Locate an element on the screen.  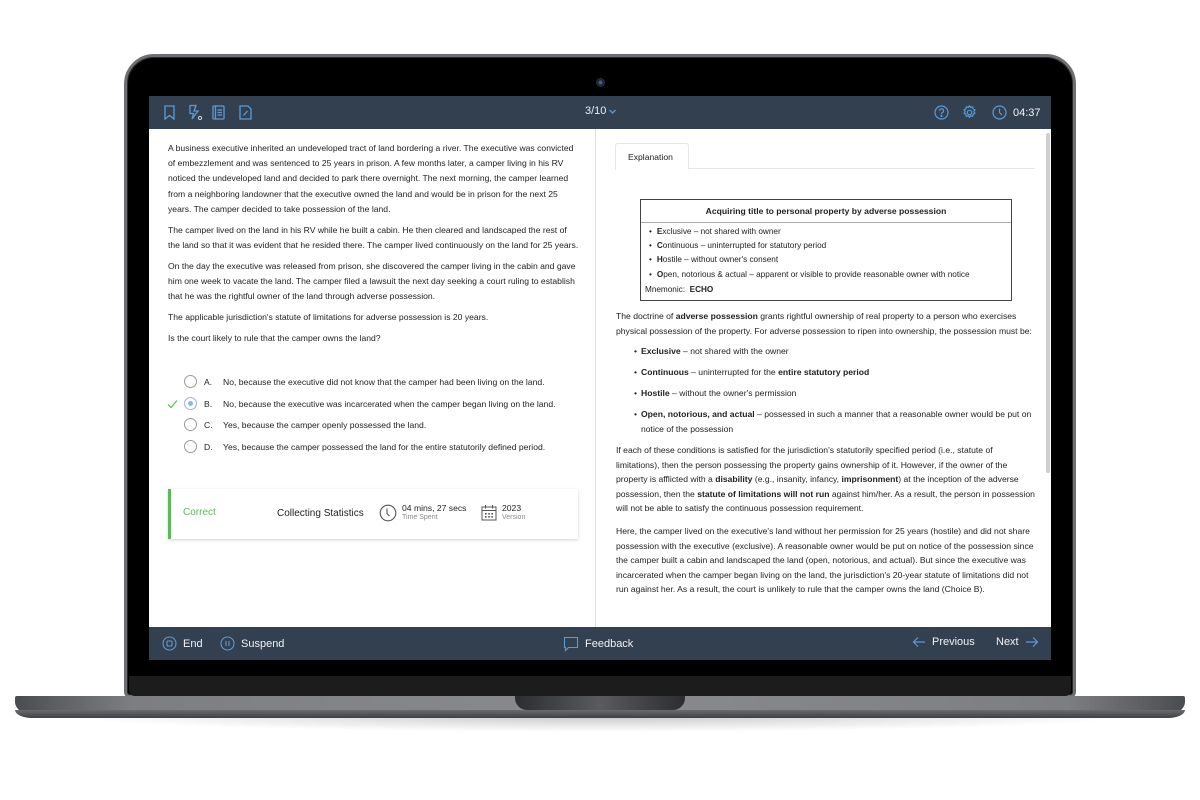
previous-label: Previous is located at coordinates (953, 642).